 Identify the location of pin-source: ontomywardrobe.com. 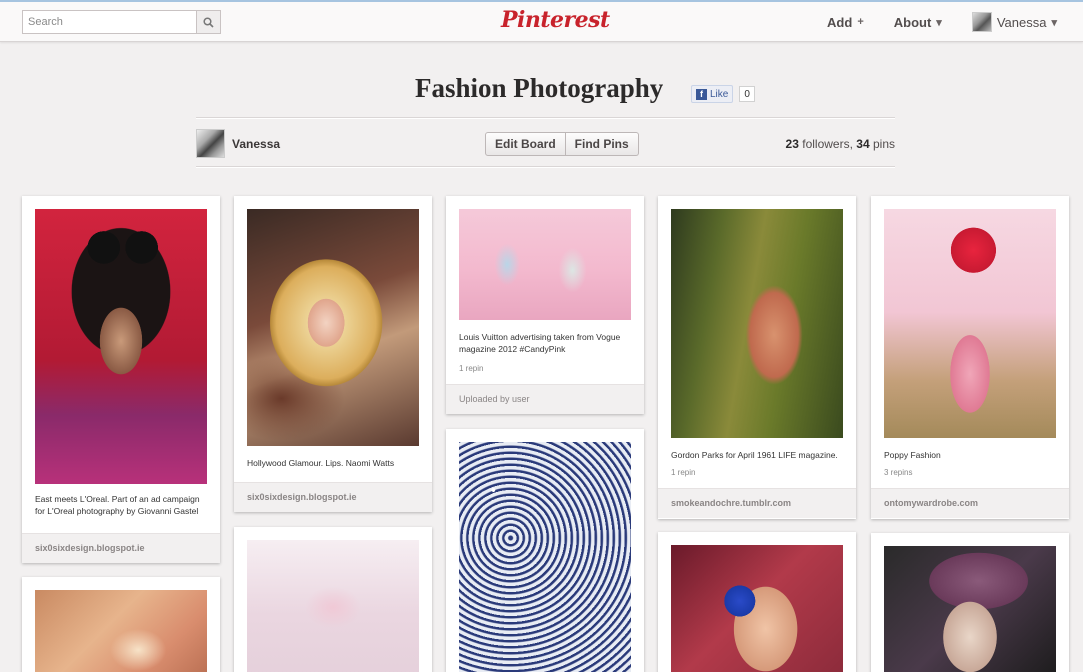
(970, 503).